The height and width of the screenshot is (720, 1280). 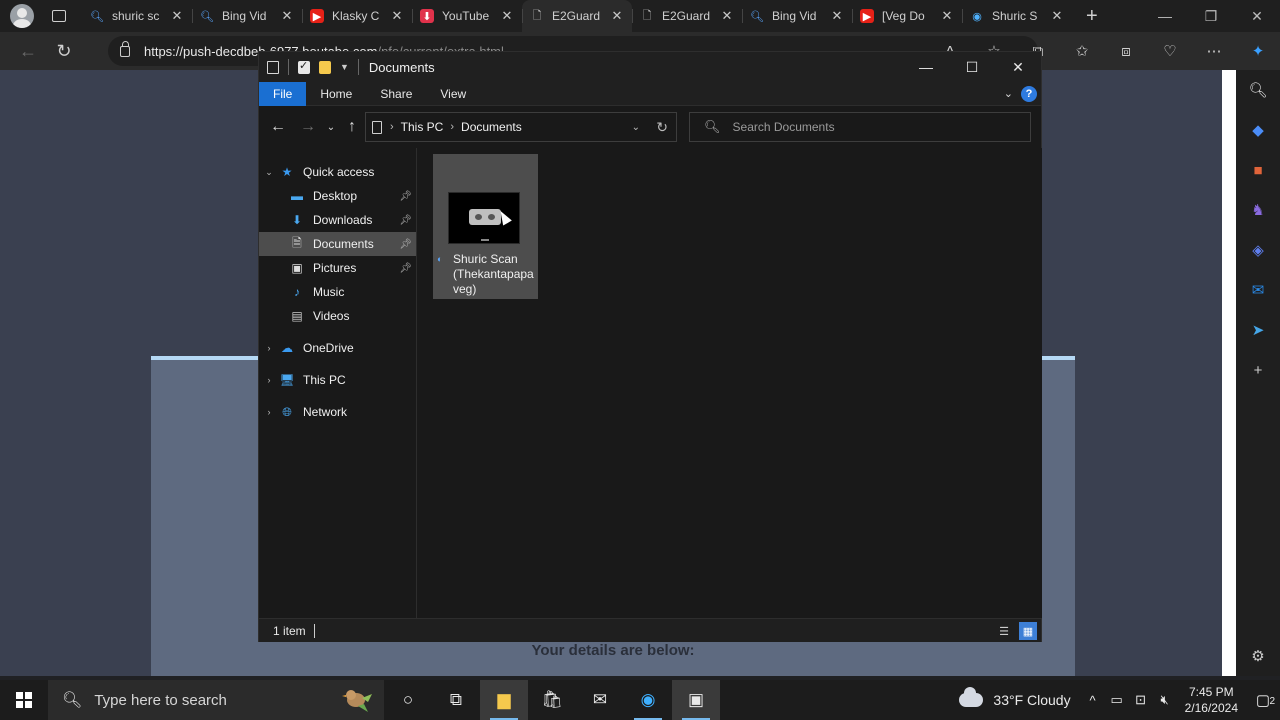 What do you see at coordinates (396, 94) in the screenshot?
I see `ribbon-tab-share: Share` at bounding box center [396, 94].